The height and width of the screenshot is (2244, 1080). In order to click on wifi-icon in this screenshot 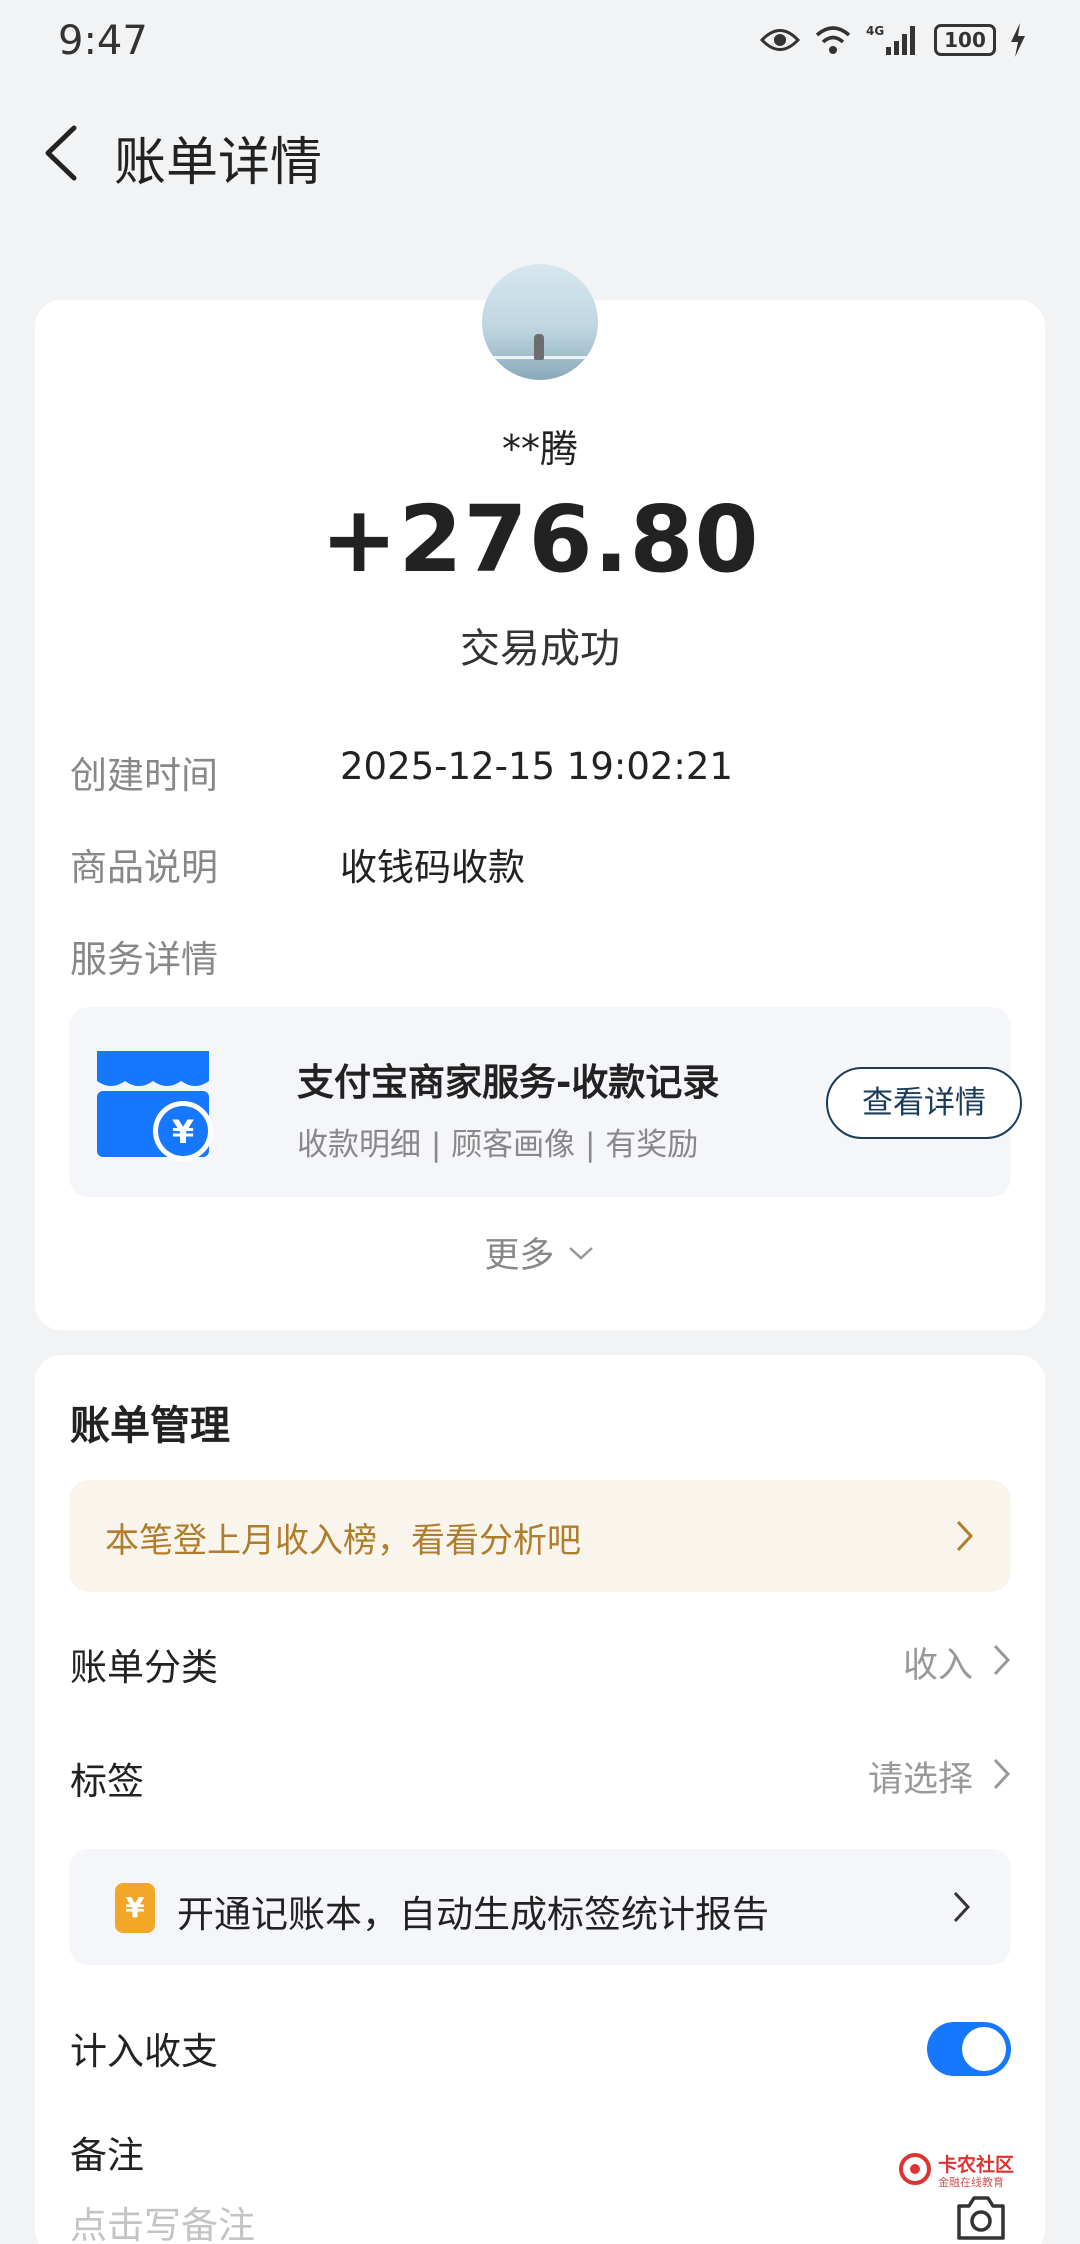, I will do `click(833, 40)`.